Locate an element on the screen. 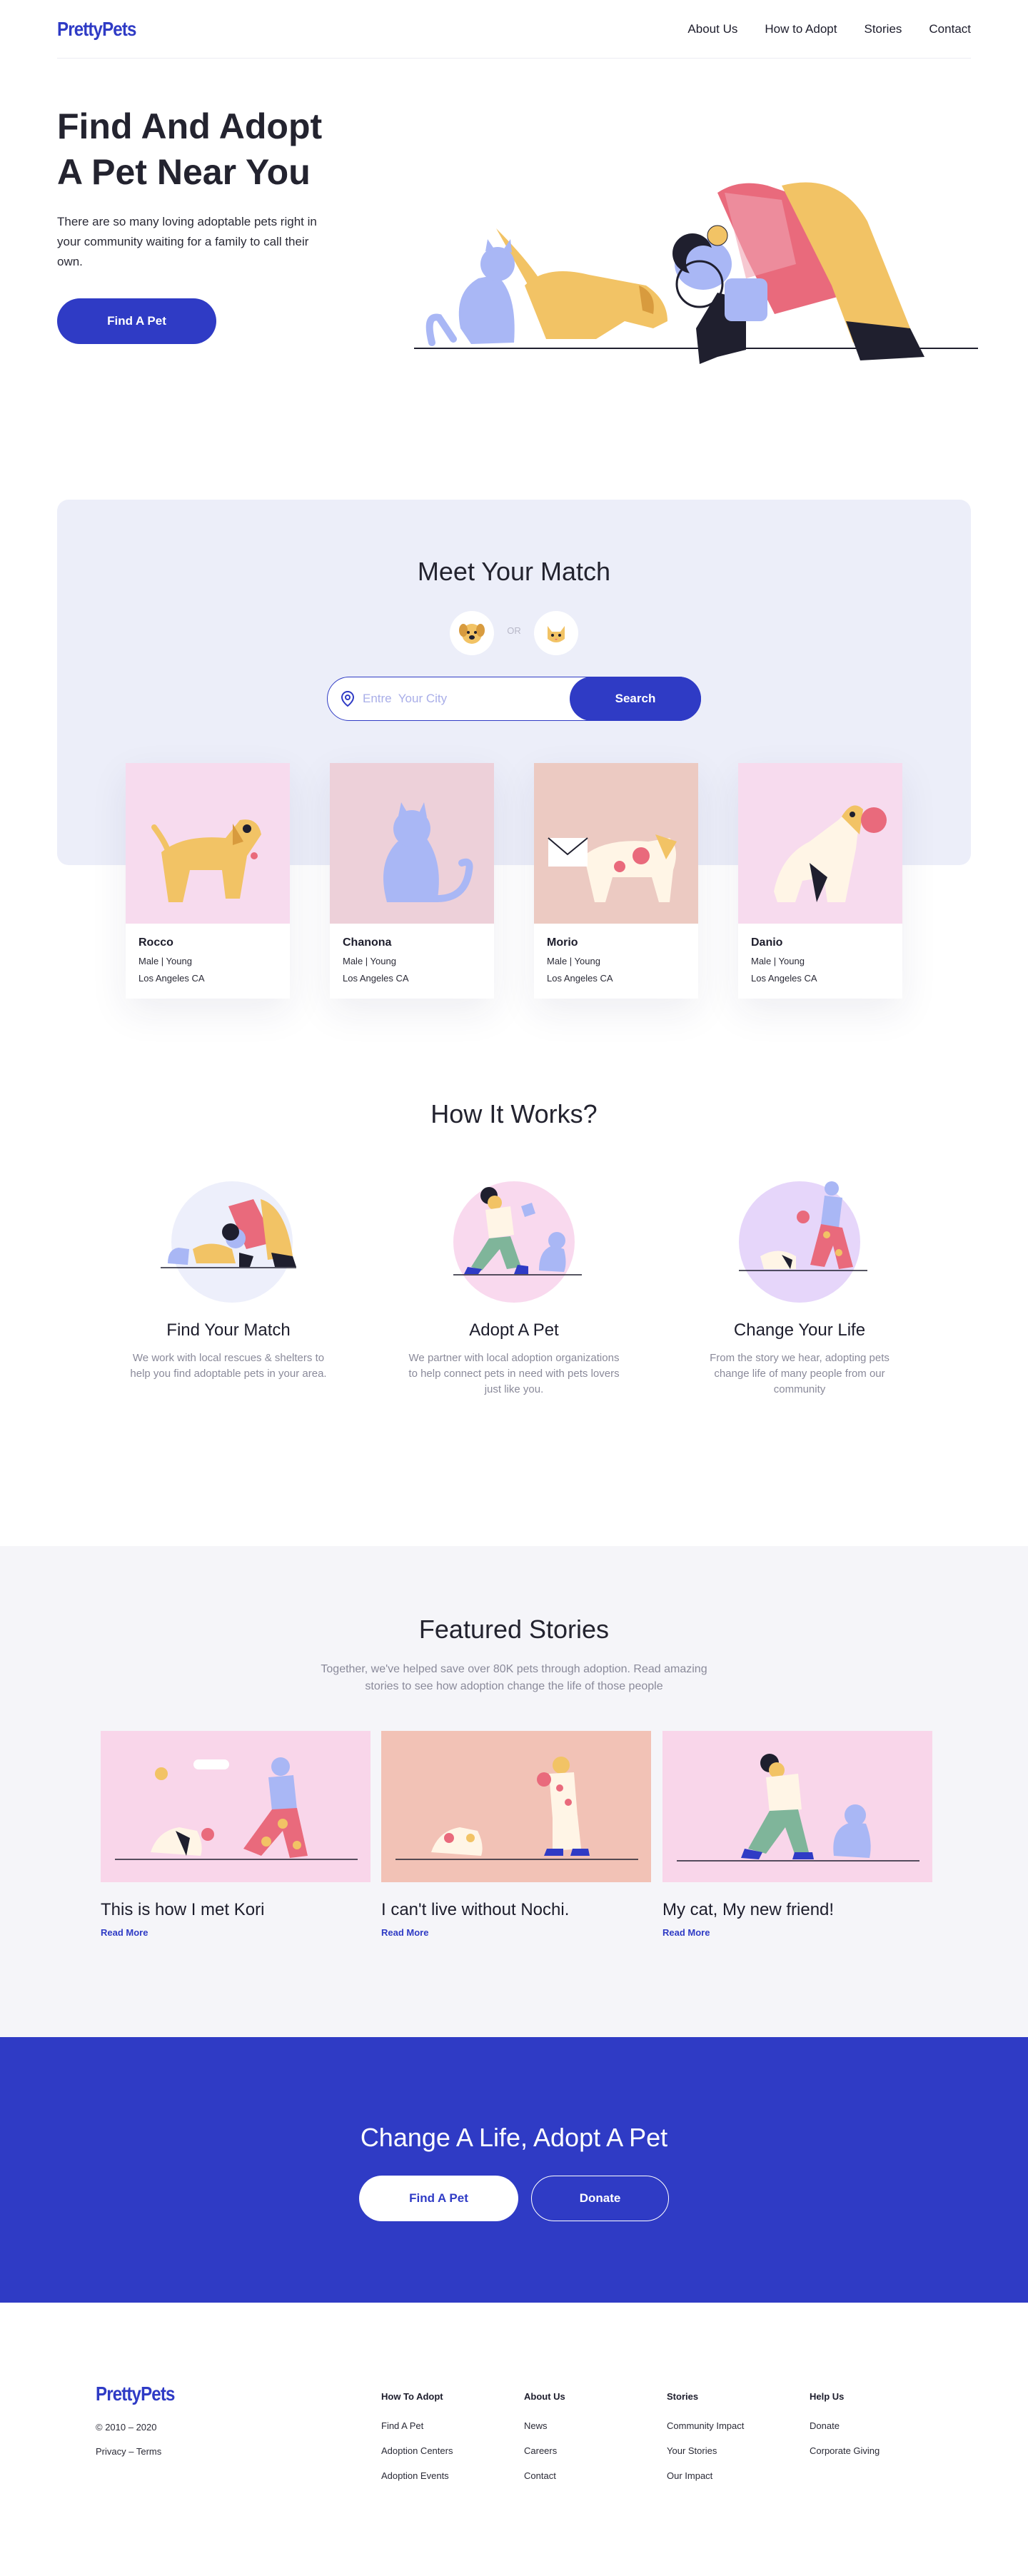 The image size is (1028, 2576). cta-title: Change A Life, Adopt A Pet is located at coordinates (514, 2137).